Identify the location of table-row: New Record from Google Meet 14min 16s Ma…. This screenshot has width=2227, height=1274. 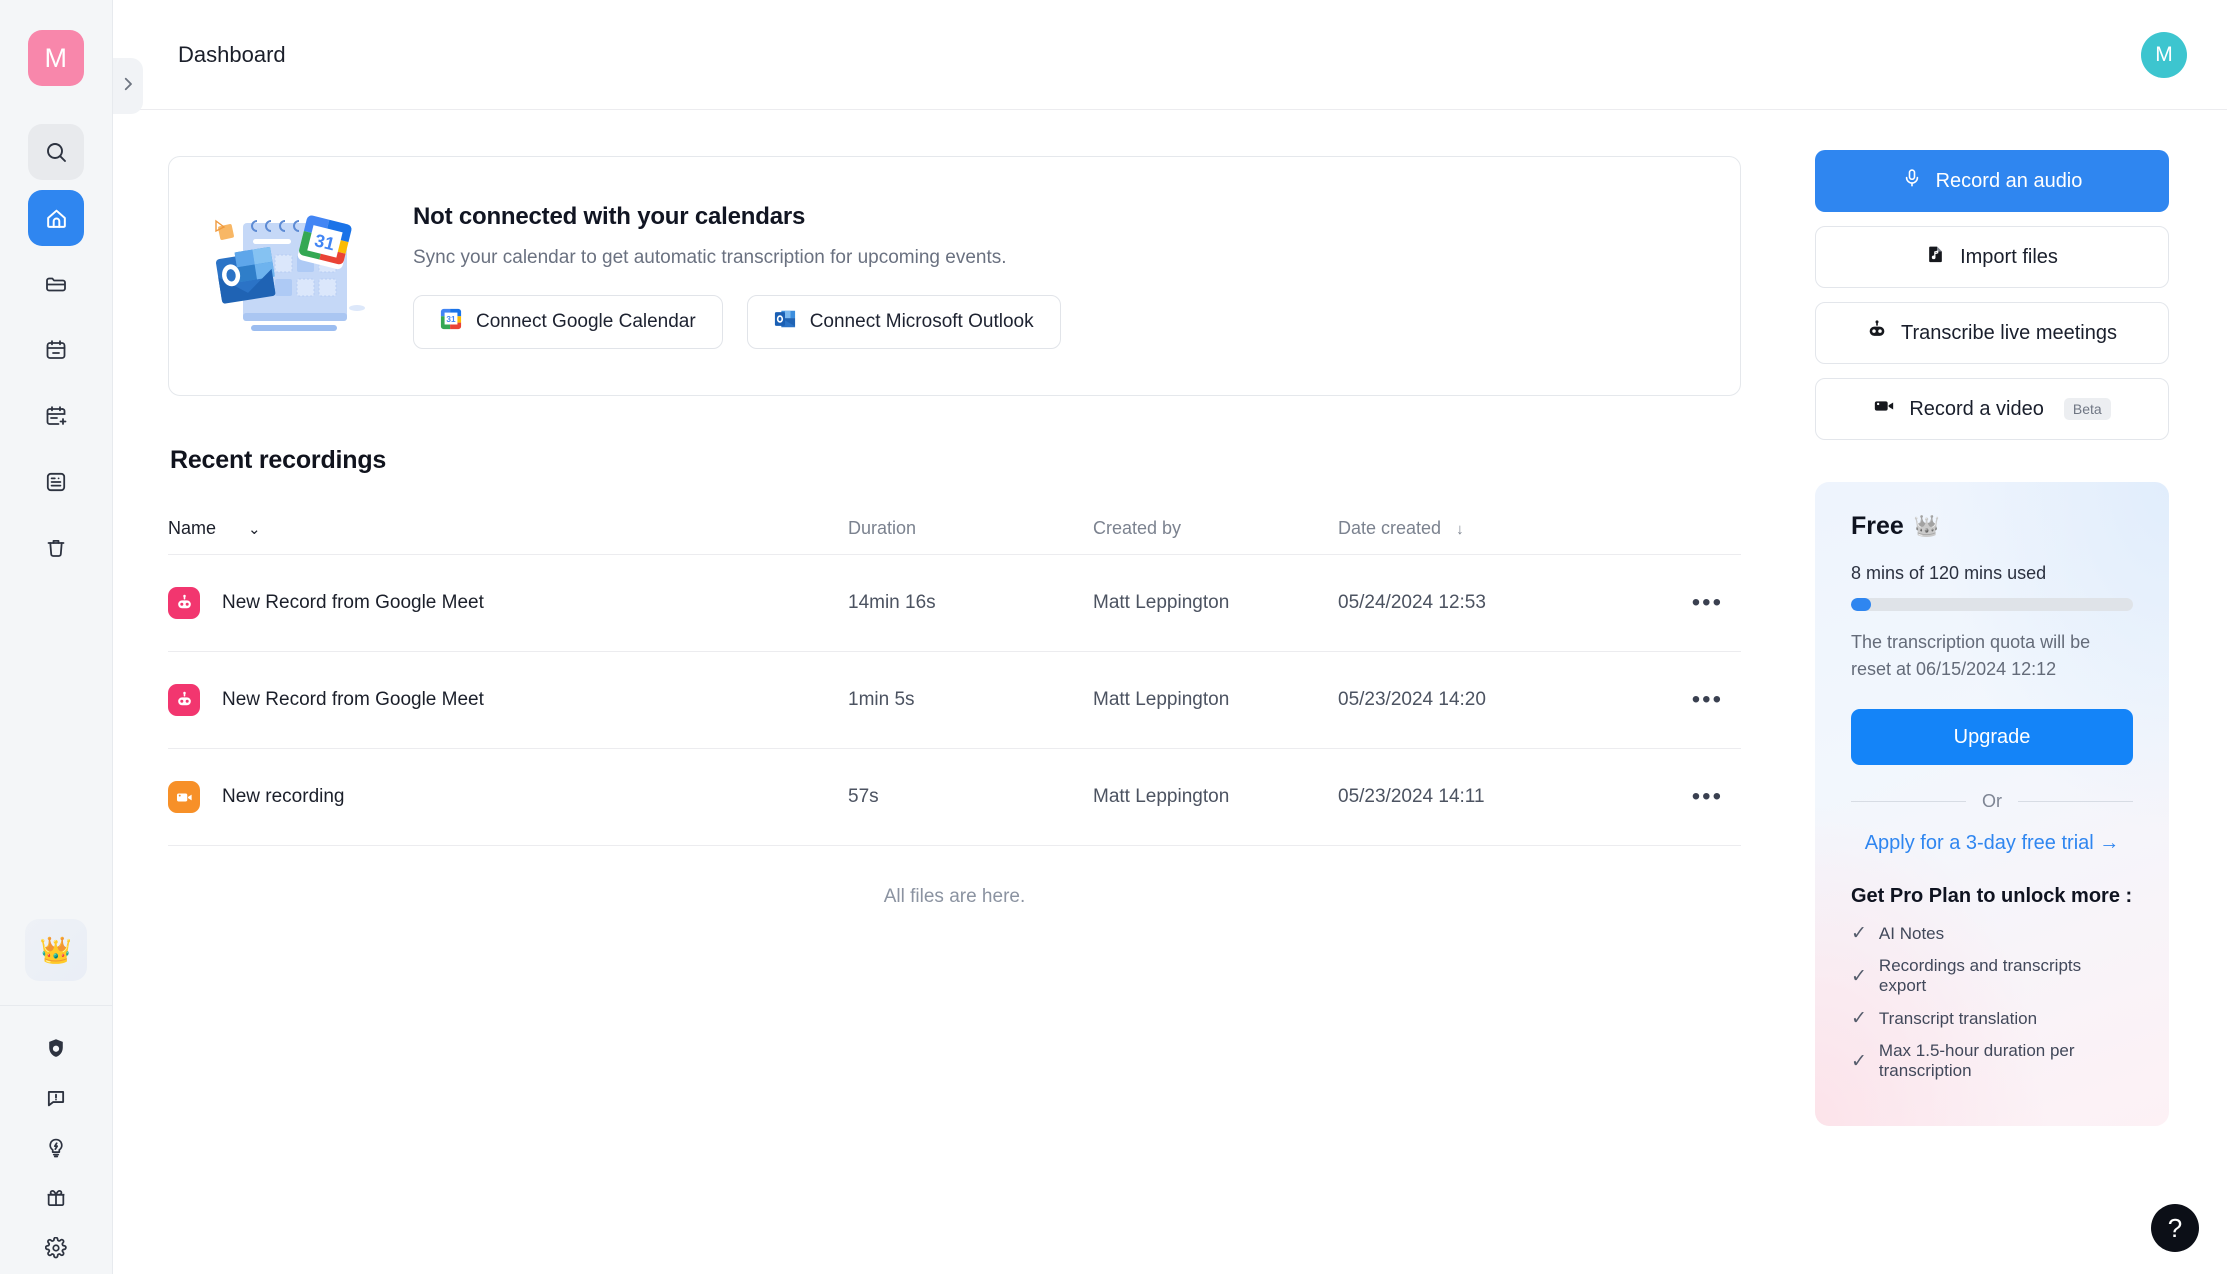
(954, 603).